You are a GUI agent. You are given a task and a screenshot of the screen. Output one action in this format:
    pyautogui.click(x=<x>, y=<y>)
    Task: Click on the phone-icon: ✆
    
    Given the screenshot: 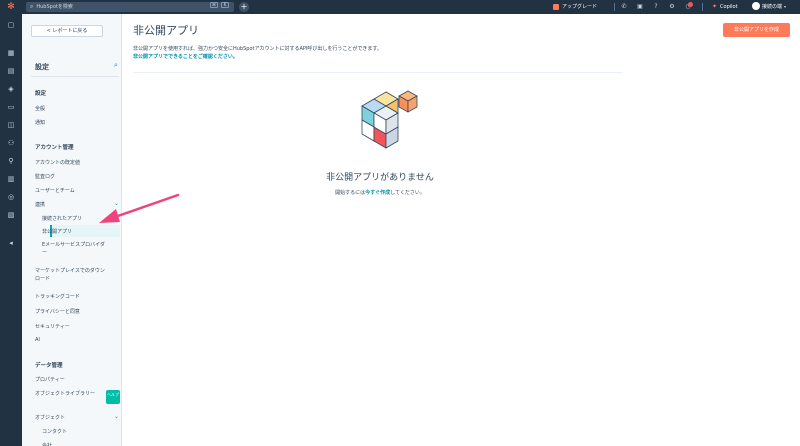 What is the action you would take?
    pyautogui.click(x=624, y=7)
    